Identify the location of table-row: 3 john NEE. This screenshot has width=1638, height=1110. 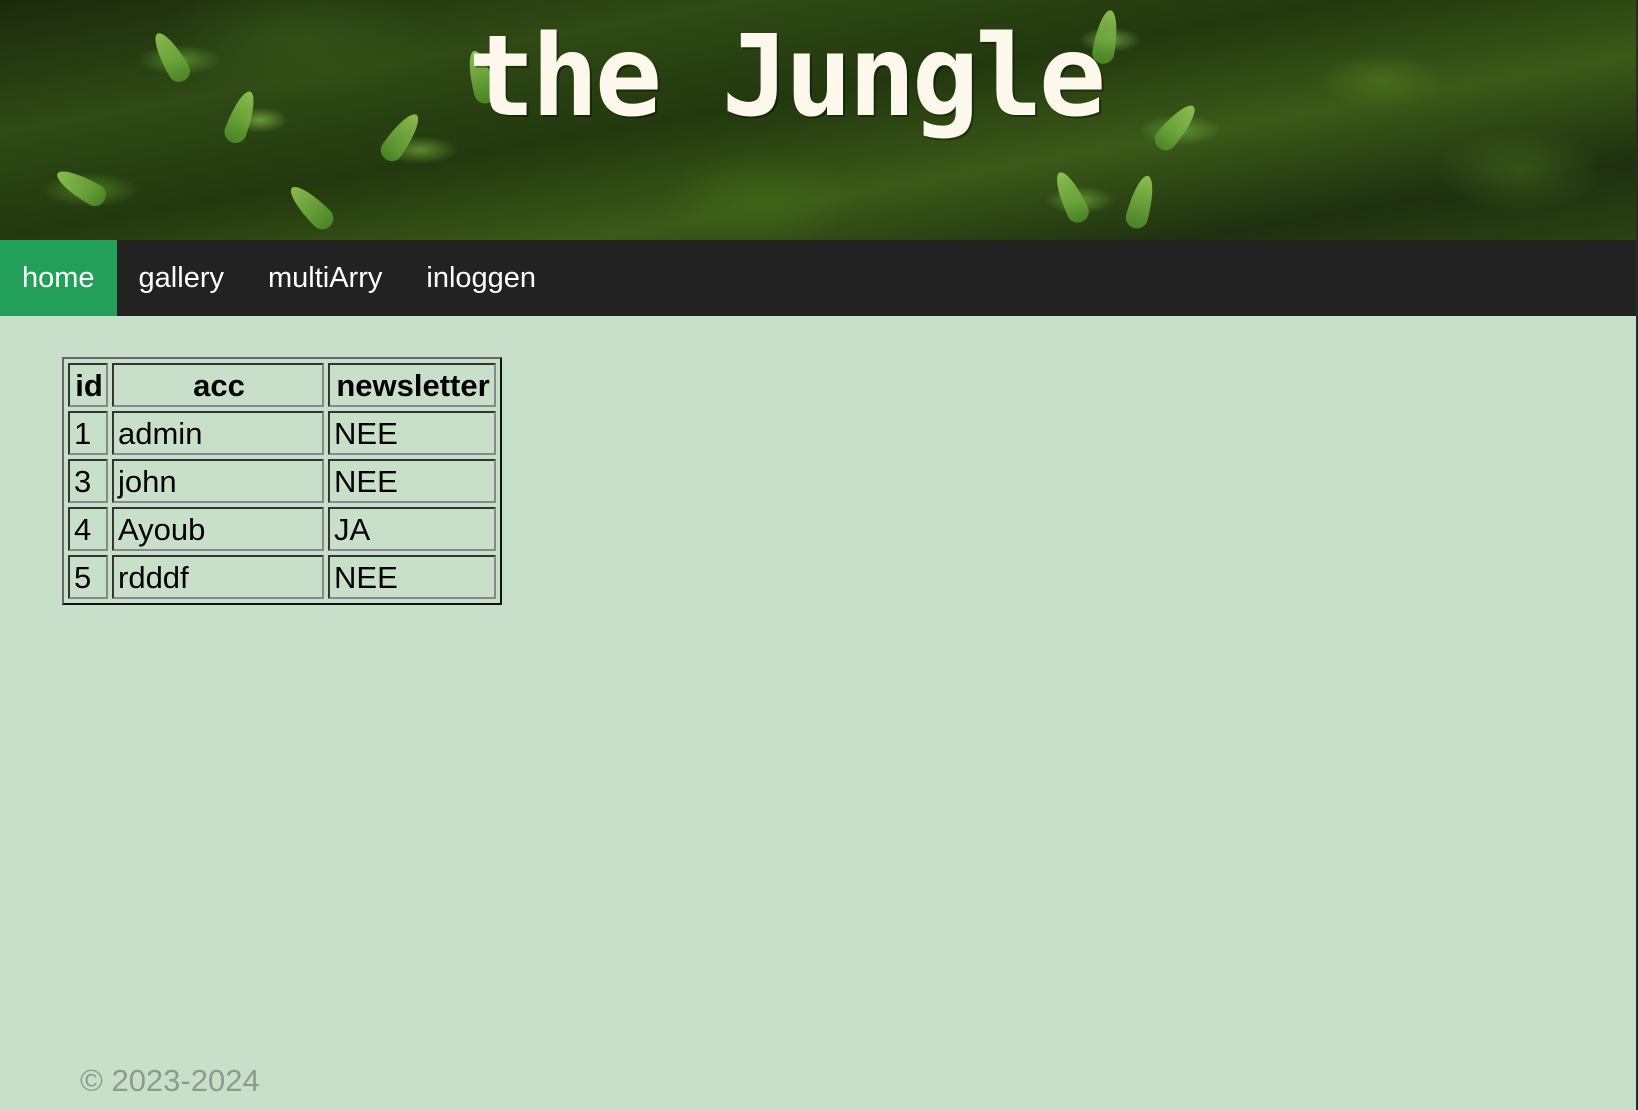
(282, 481).